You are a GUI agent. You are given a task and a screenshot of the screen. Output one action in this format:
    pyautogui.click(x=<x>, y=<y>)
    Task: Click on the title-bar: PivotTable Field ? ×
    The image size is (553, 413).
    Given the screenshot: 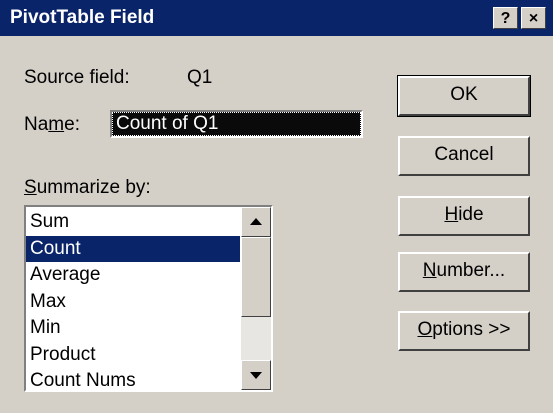 What is the action you would take?
    pyautogui.click(x=276, y=18)
    